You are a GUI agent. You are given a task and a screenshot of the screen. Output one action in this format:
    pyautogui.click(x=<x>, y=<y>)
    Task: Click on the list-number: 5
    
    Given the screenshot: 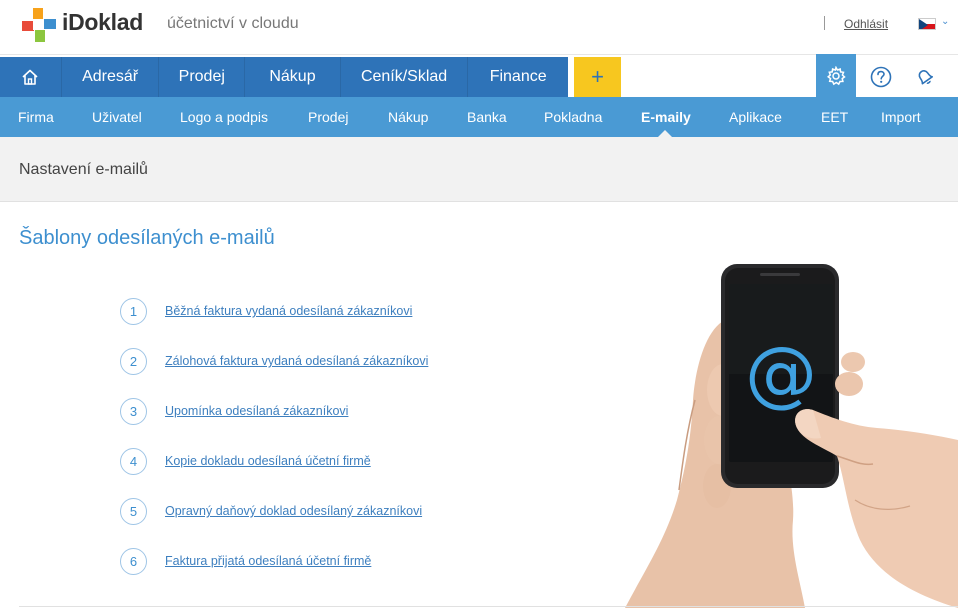 What is the action you would take?
    pyautogui.click(x=133, y=511)
    